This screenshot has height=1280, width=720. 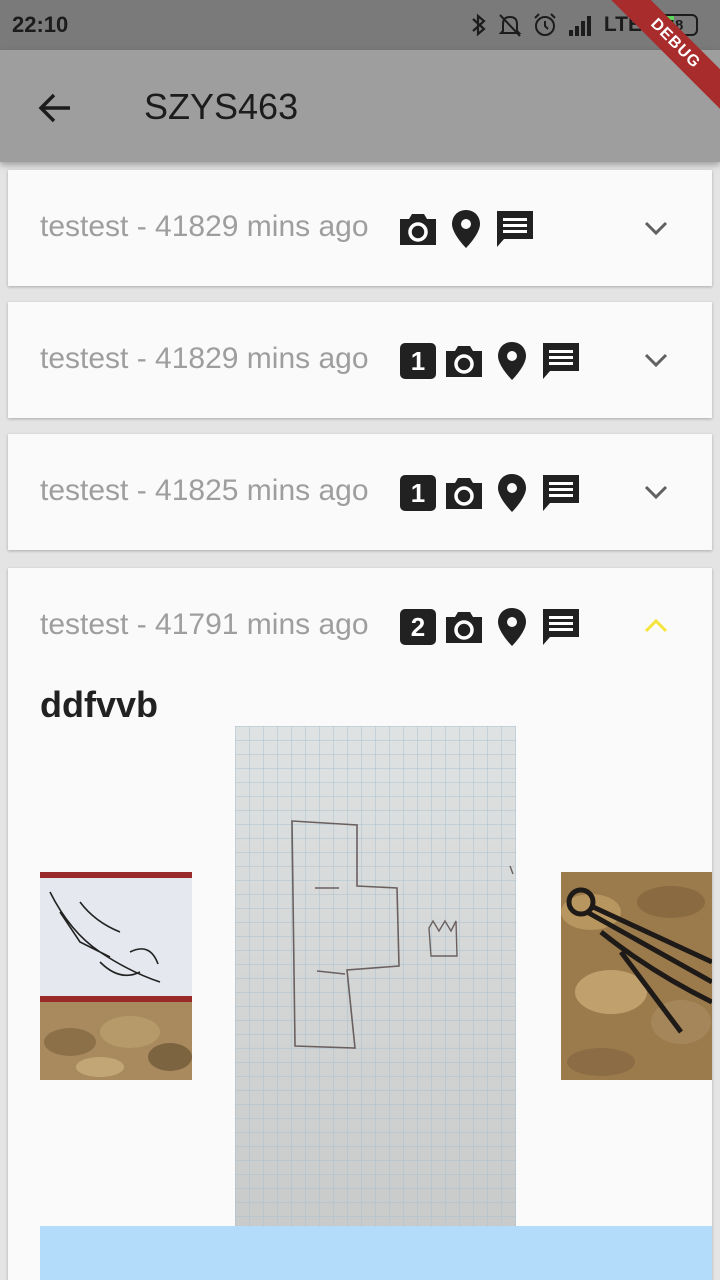 I want to click on bluetooth-icon, so click(x=479, y=25).